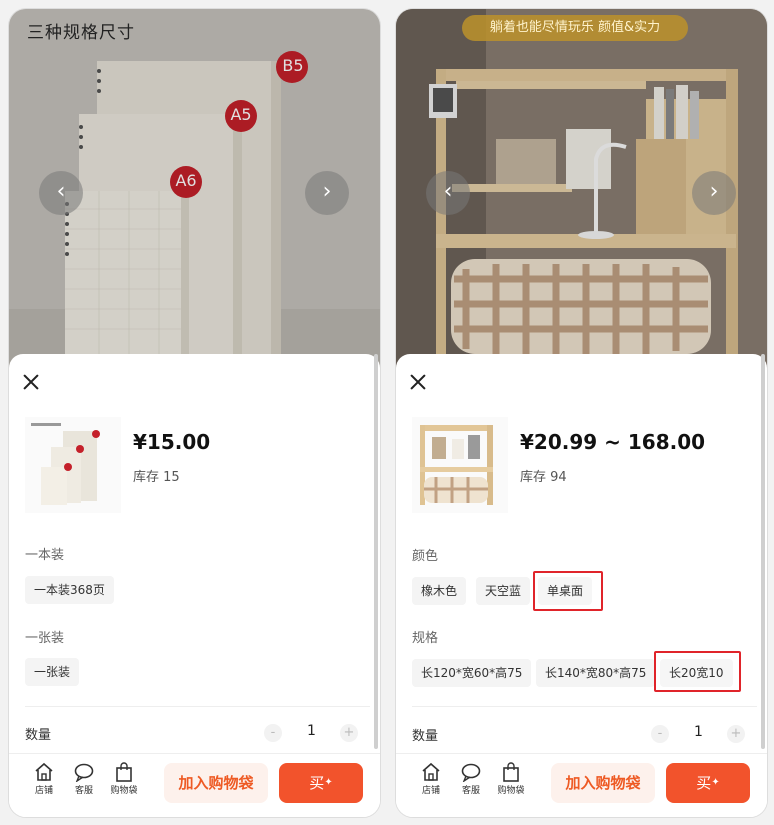 This screenshot has height=825, width=774. What do you see at coordinates (439, 591) in the screenshot?
I see `color-option-oak: 橡木色` at bounding box center [439, 591].